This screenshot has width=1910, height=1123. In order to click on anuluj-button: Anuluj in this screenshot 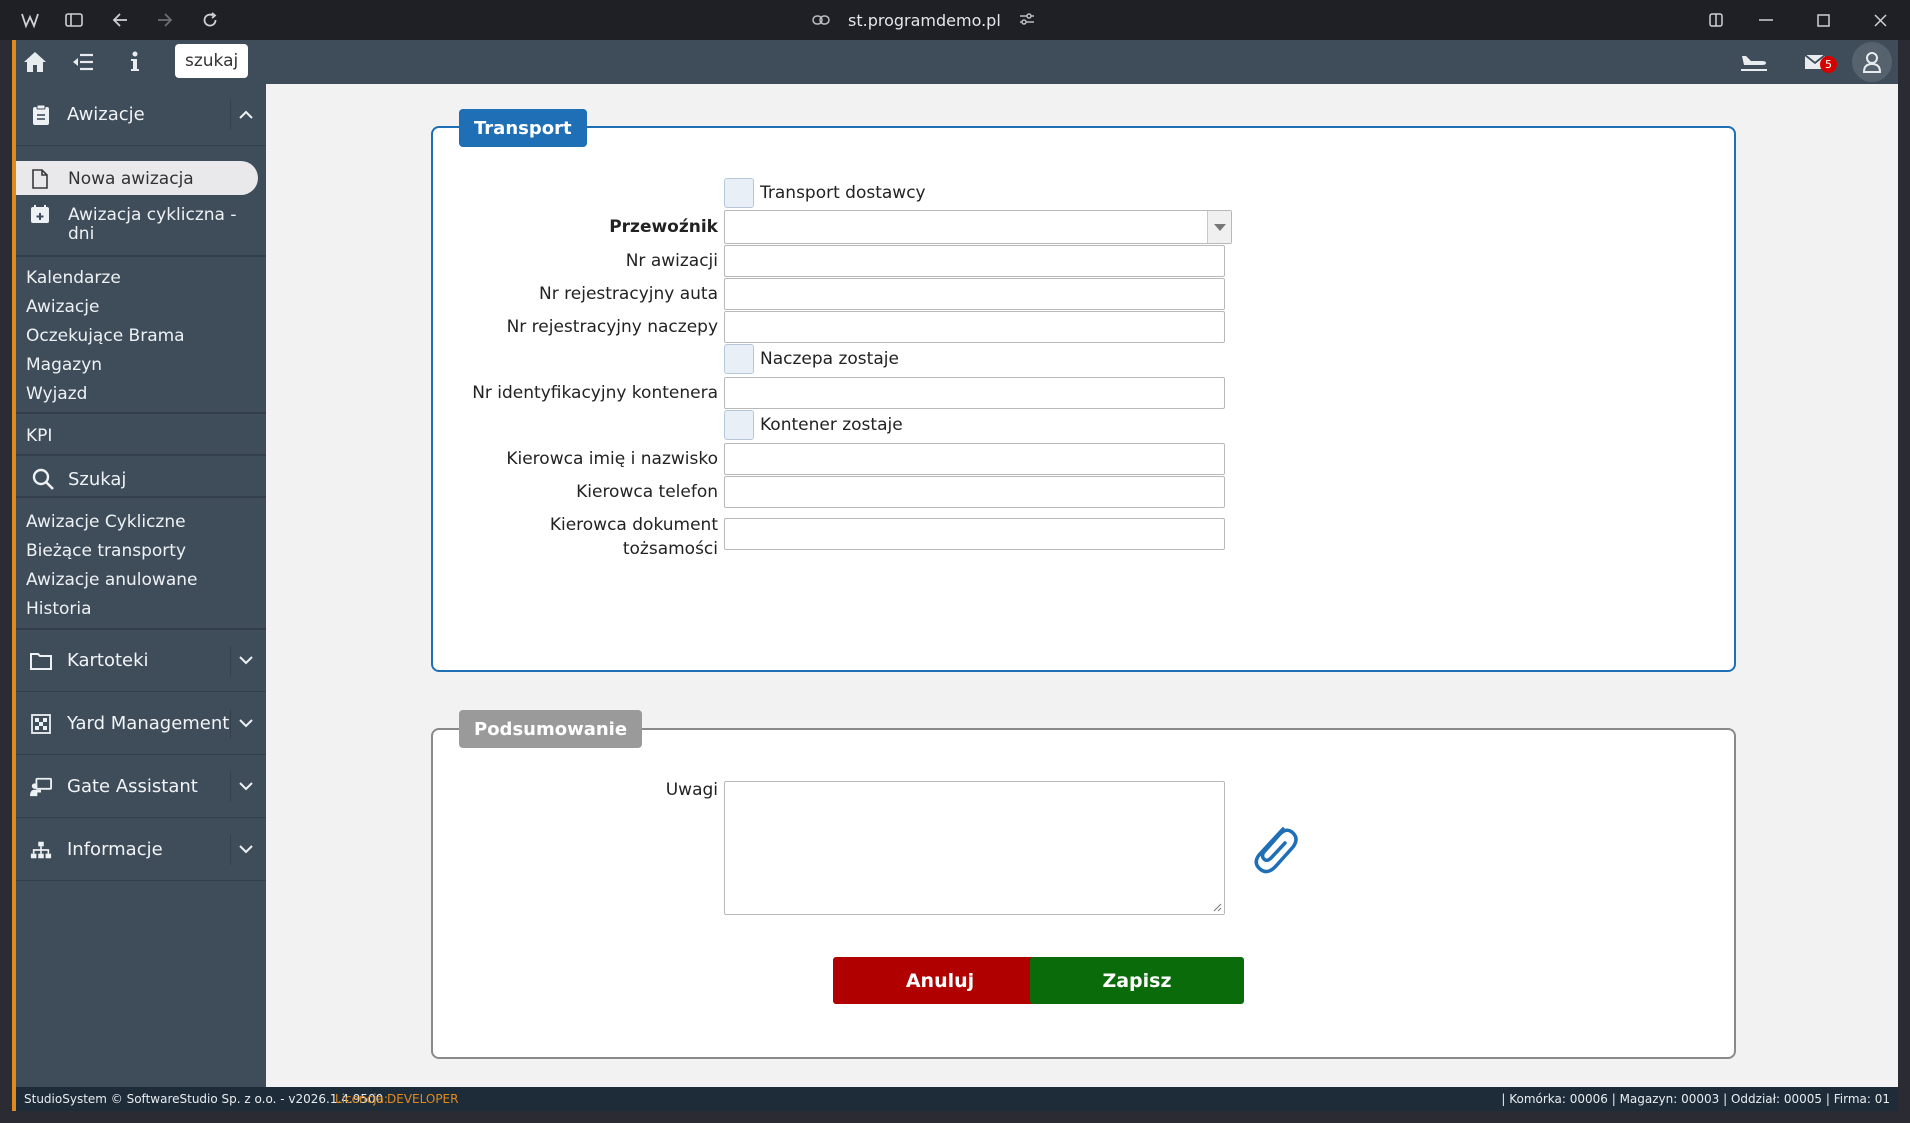, I will do `click(940, 980)`.